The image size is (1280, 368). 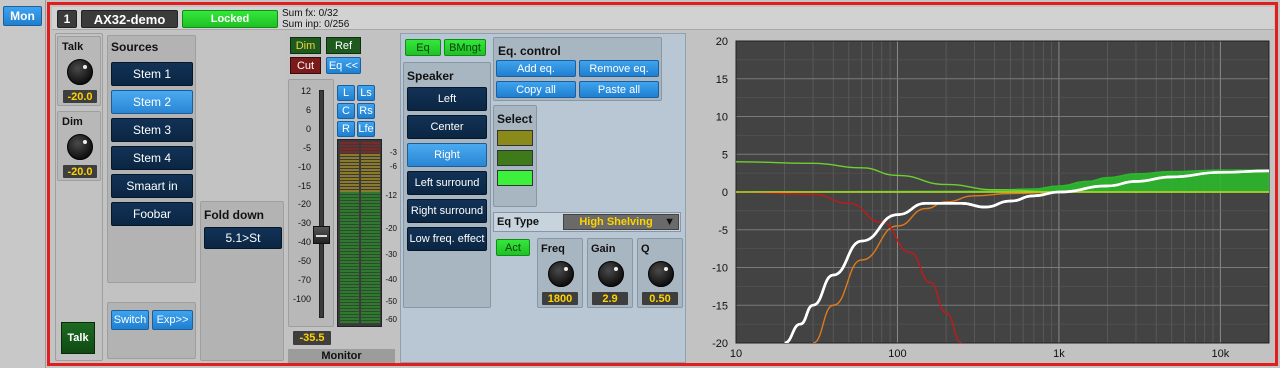 What do you see at coordinates (152, 186) in the screenshot?
I see `source-item: Smaart in` at bounding box center [152, 186].